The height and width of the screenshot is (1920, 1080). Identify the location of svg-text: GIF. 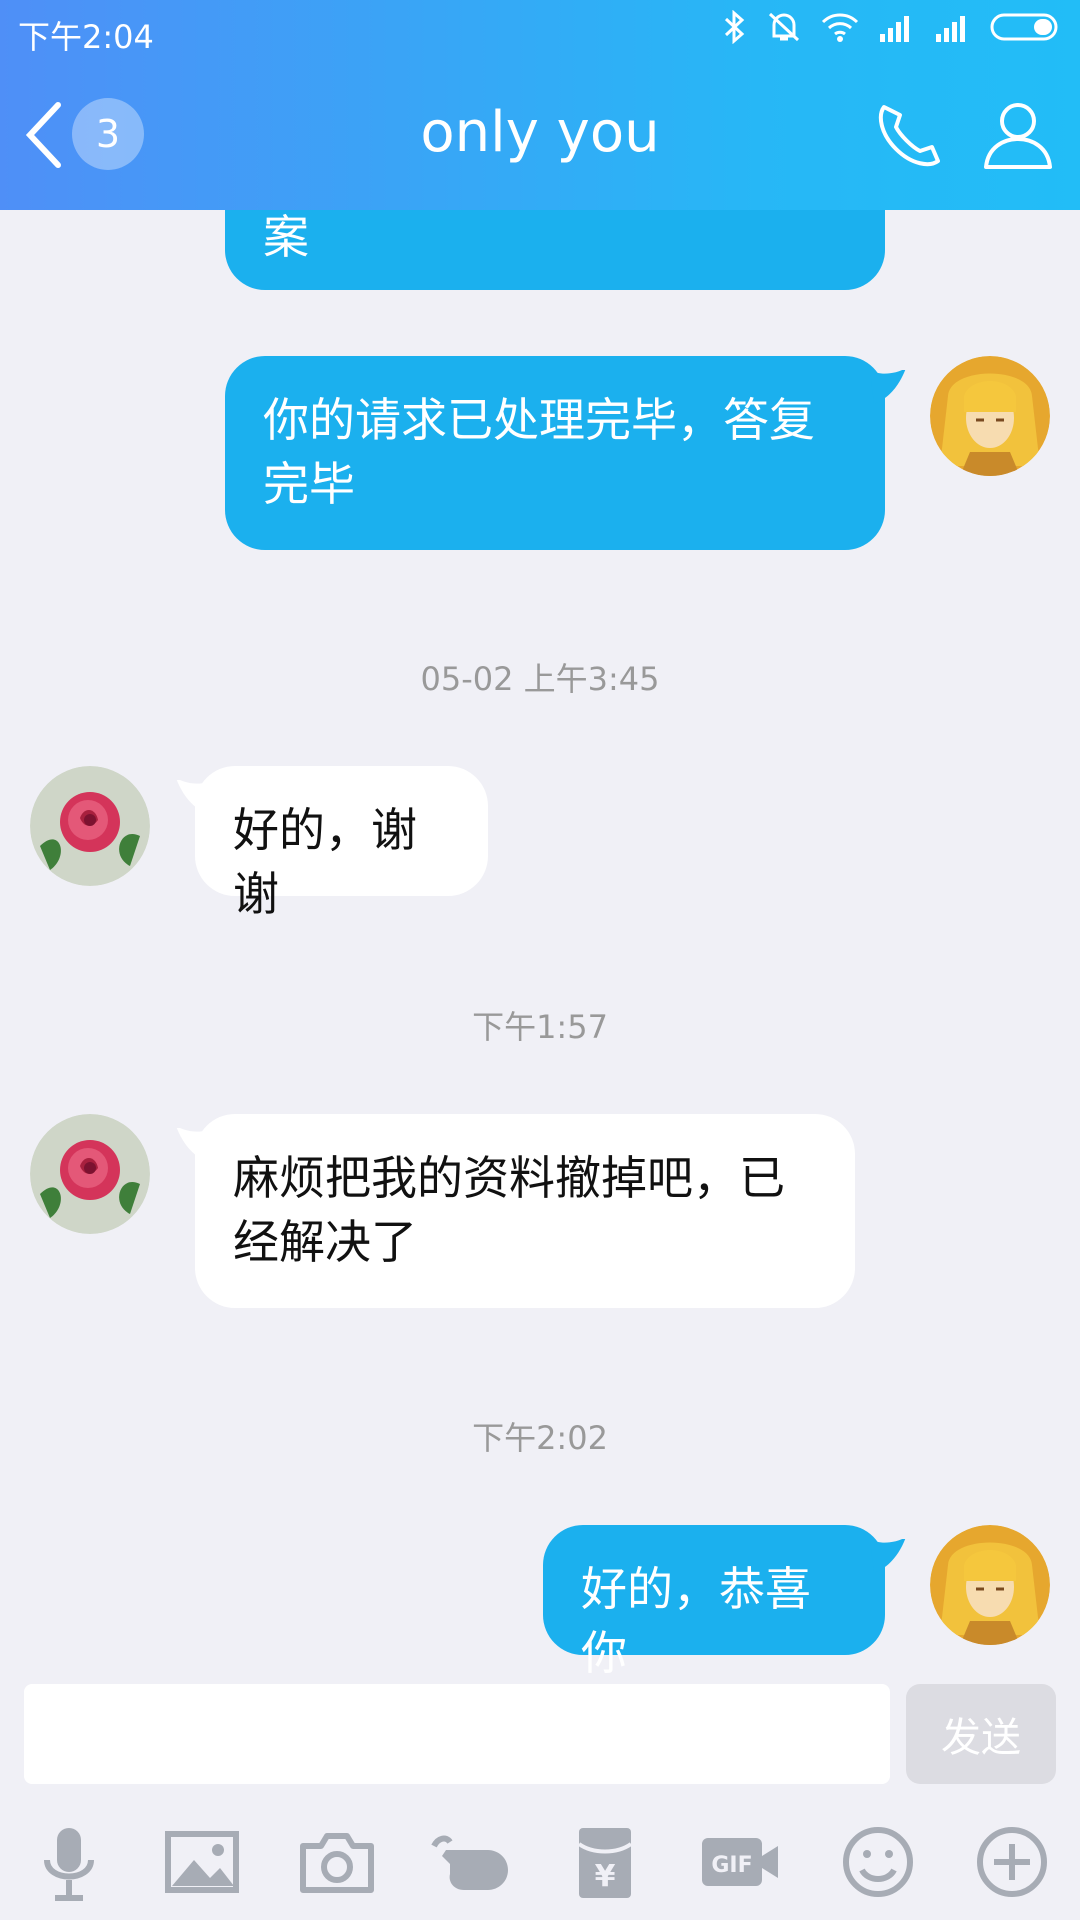
(731, 1865).